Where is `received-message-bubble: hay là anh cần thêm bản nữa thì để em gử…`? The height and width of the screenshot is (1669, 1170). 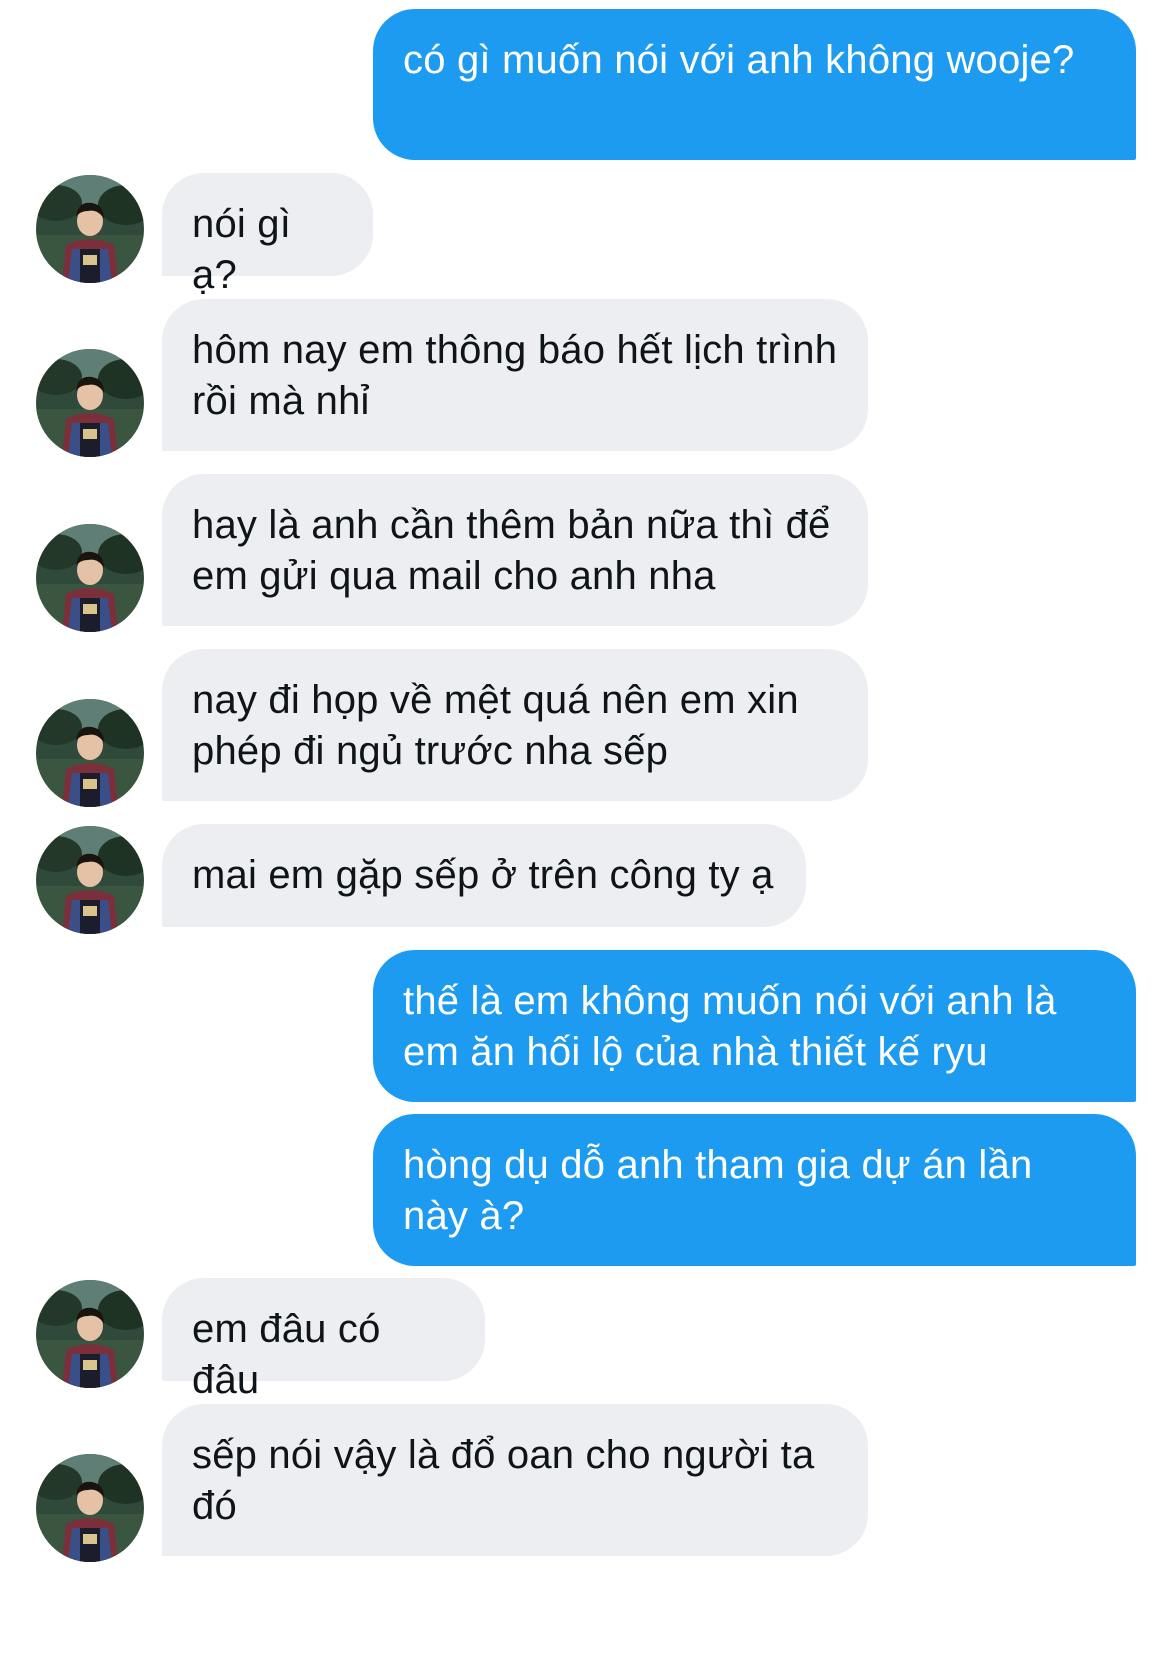 received-message-bubble: hay là anh cần thêm bản nữa thì để em gử… is located at coordinates (515, 550).